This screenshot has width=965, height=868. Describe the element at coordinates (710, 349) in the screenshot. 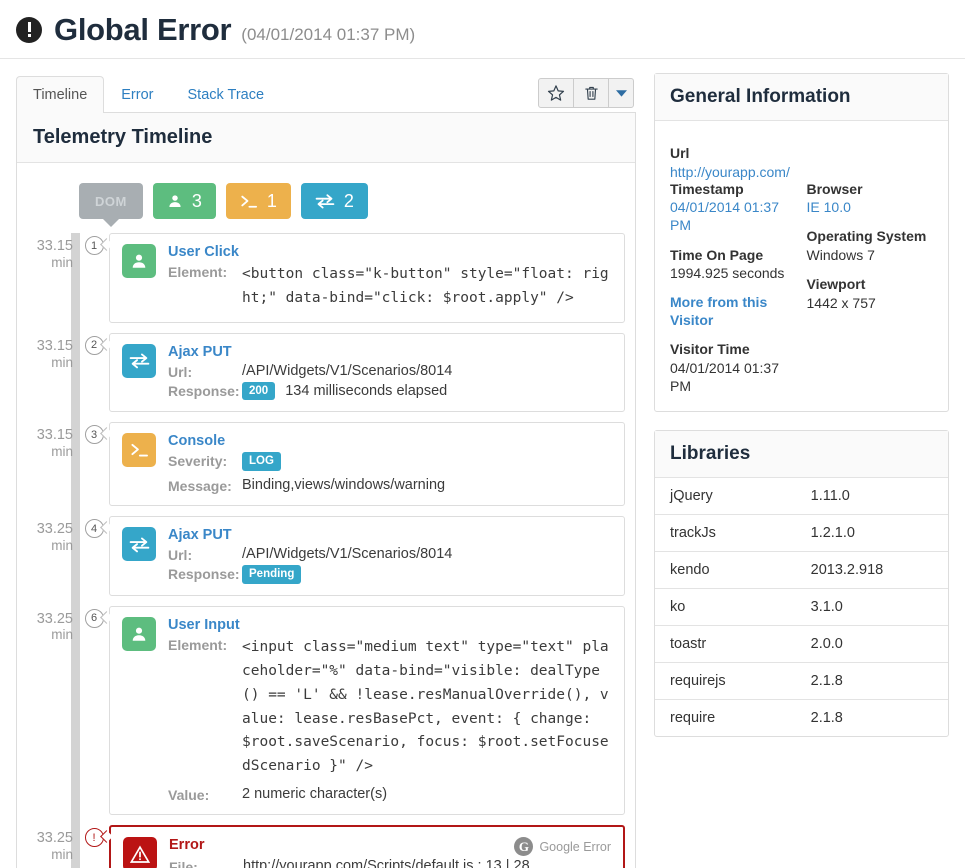

I see `visitor-time-label: Visitor Time` at that location.